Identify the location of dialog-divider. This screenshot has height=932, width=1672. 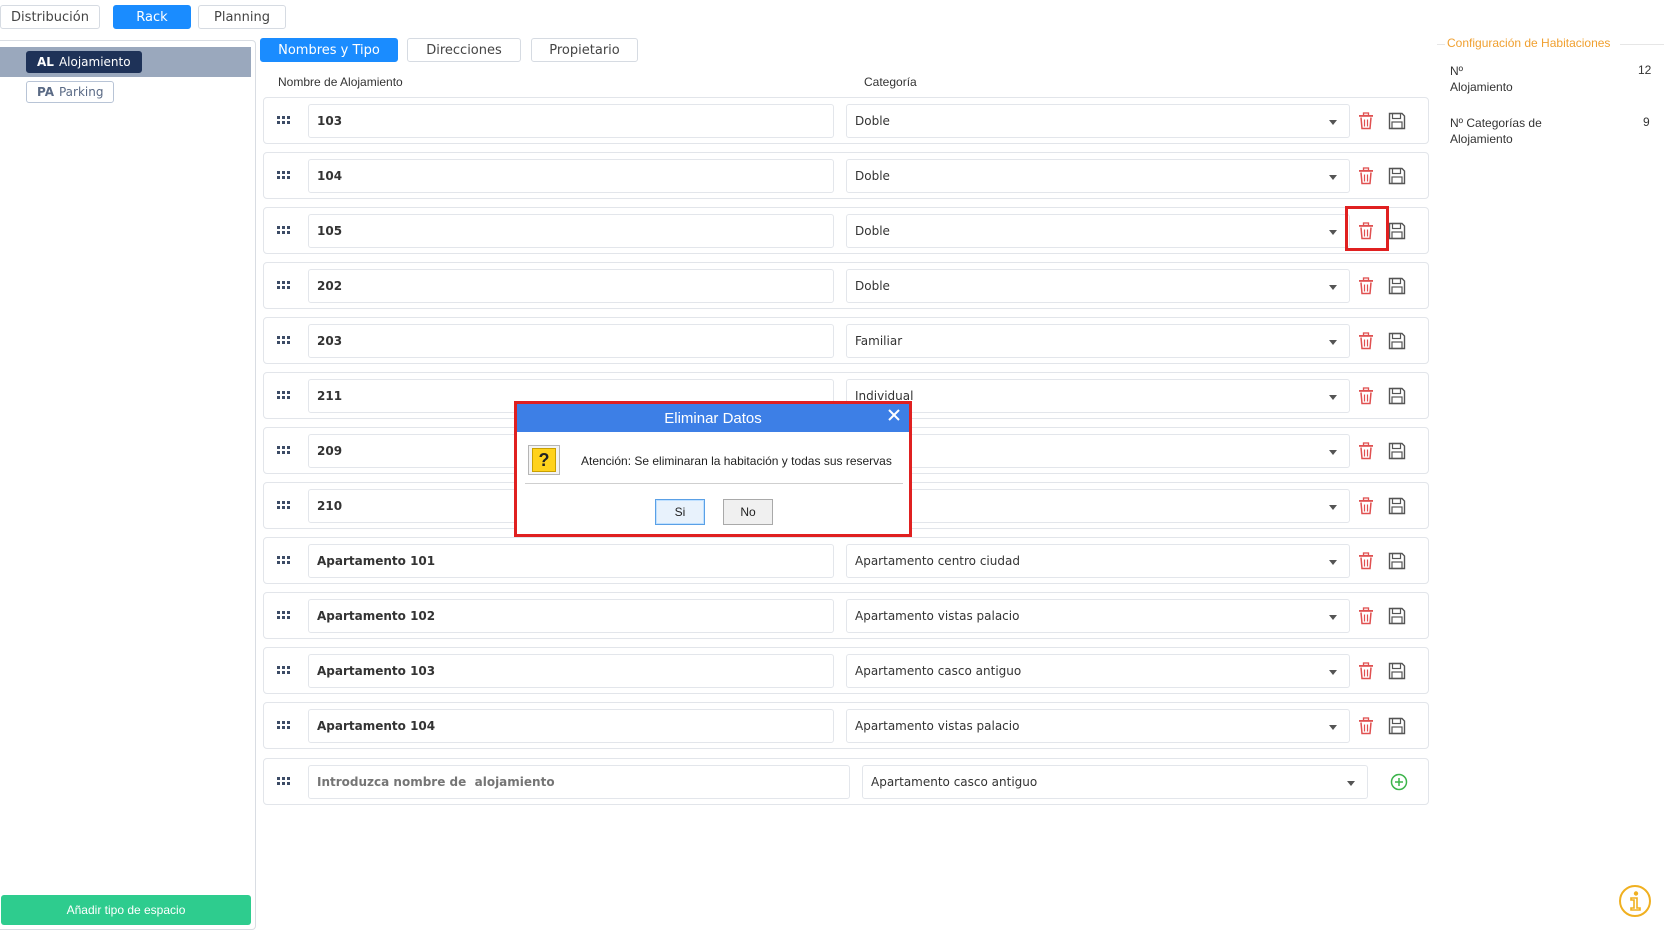
(714, 483).